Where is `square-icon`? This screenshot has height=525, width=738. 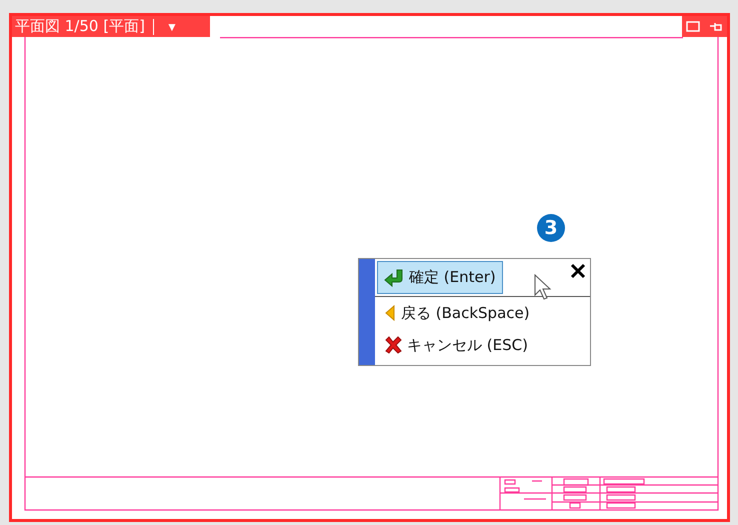 square-icon is located at coordinates (693, 26).